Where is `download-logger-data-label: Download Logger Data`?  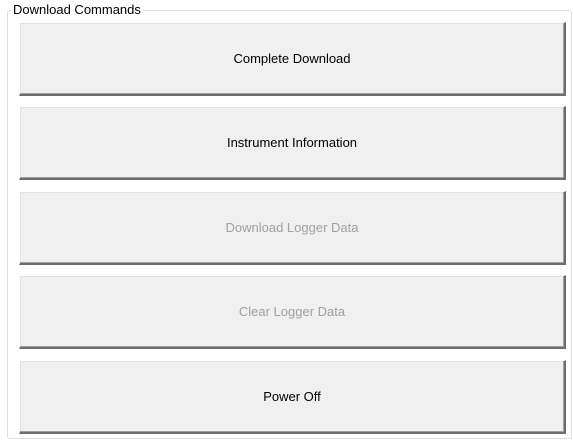
download-logger-data-label: Download Logger Data is located at coordinates (292, 227).